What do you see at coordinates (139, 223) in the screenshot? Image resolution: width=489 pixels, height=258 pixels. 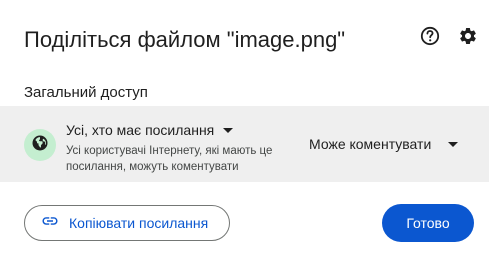 I see `copy-link-label: Копіювати посилання` at bounding box center [139, 223].